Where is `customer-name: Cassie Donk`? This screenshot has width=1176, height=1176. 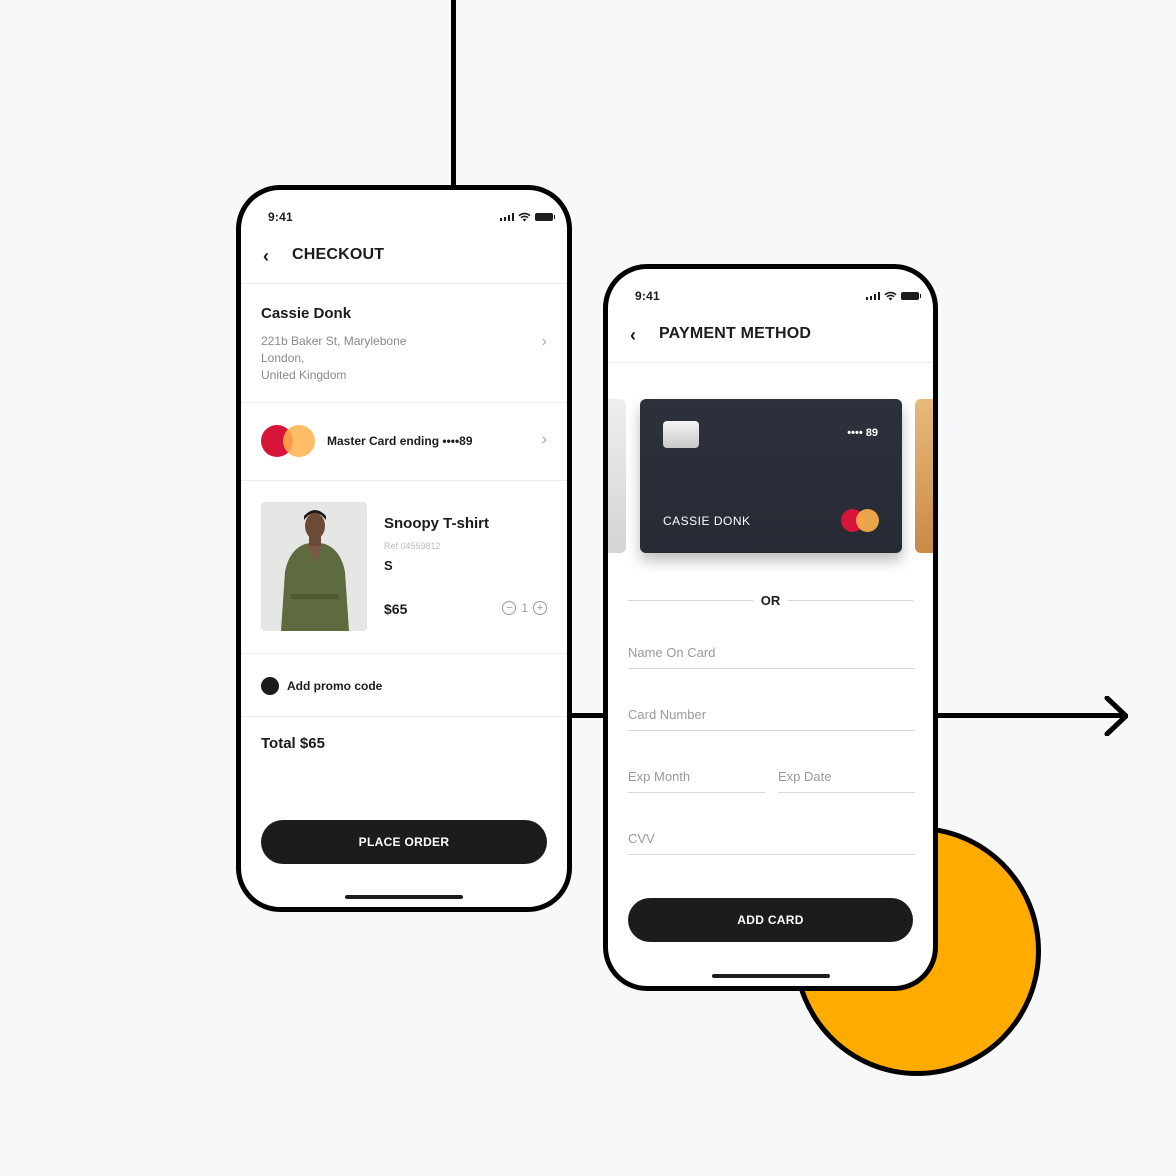 customer-name: Cassie Donk is located at coordinates (306, 313).